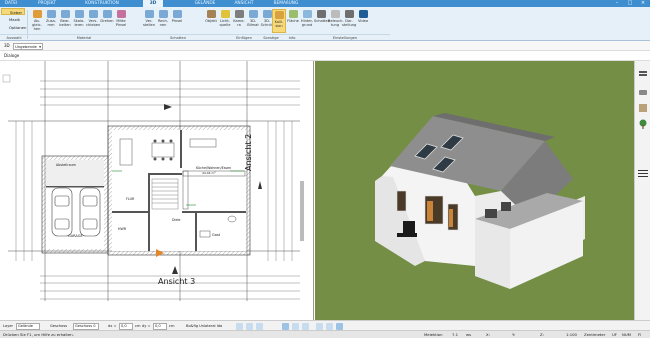  Describe the element at coordinates (225, 14) in the screenshot. I see `lichtquelle-icon` at that location.